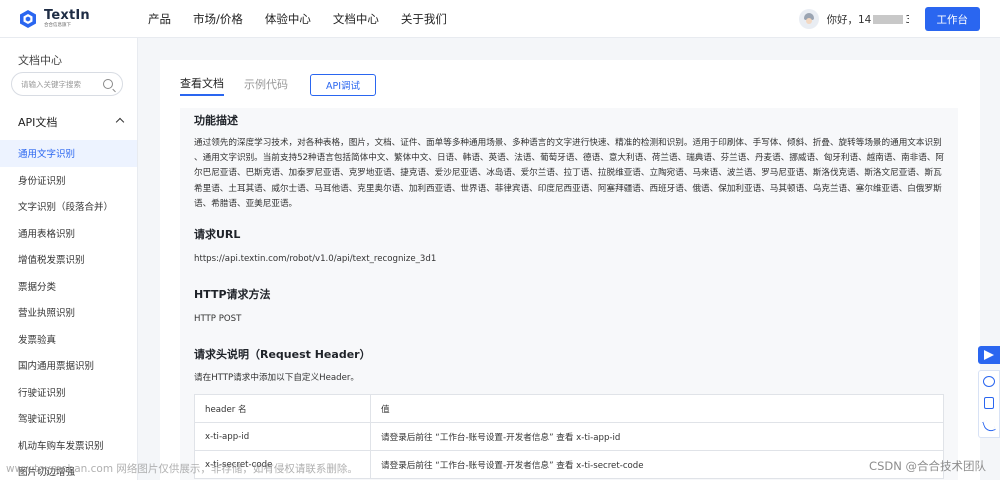  I want to click on sidebar-section-api-docs: API文档, so click(69, 122).